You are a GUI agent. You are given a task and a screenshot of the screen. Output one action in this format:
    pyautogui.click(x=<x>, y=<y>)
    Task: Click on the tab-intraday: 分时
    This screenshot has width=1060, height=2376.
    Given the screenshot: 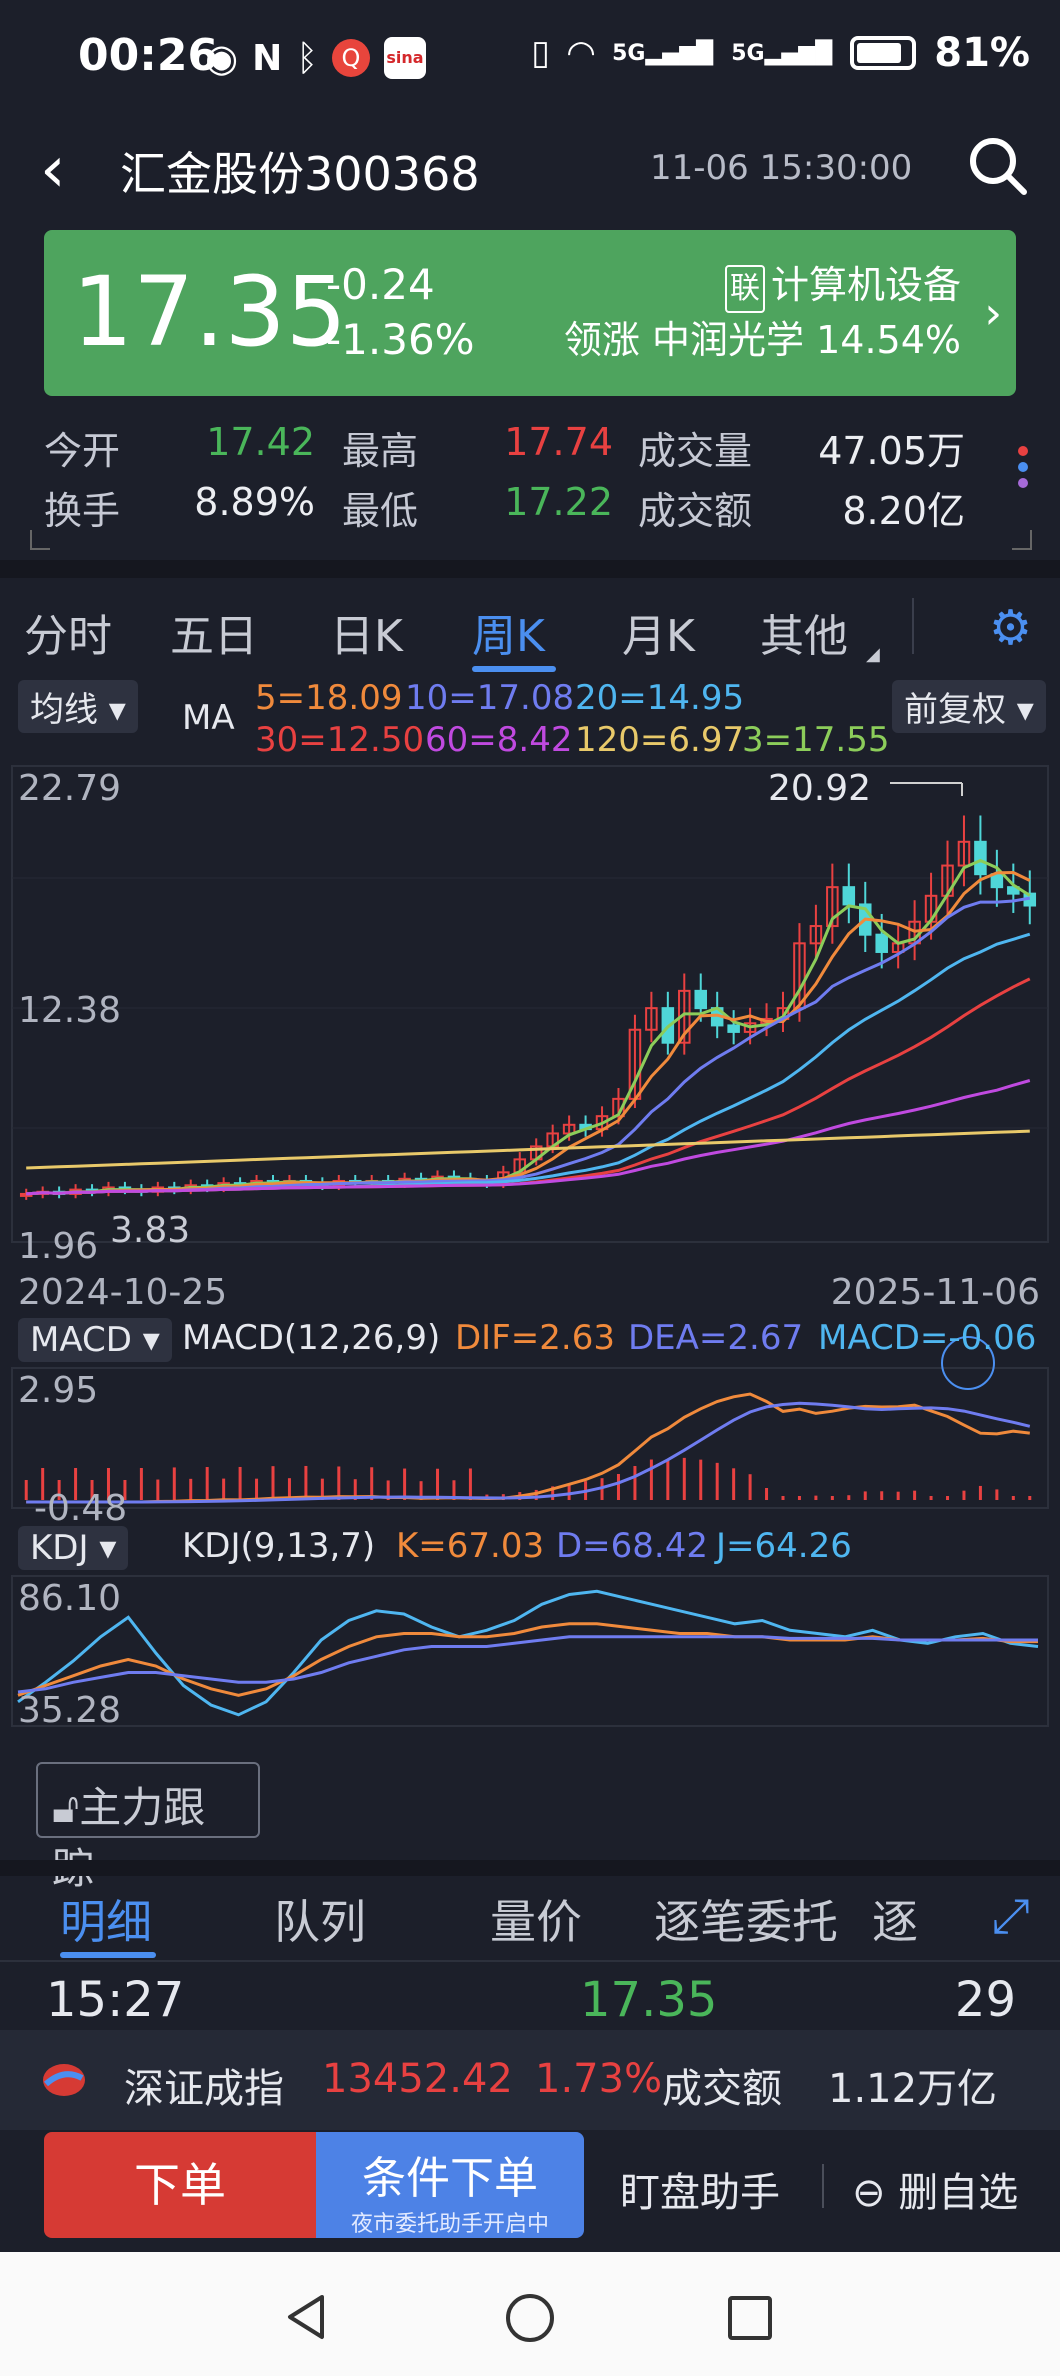 What is the action you would take?
    pyautogui.click(x=68, y=632)
    